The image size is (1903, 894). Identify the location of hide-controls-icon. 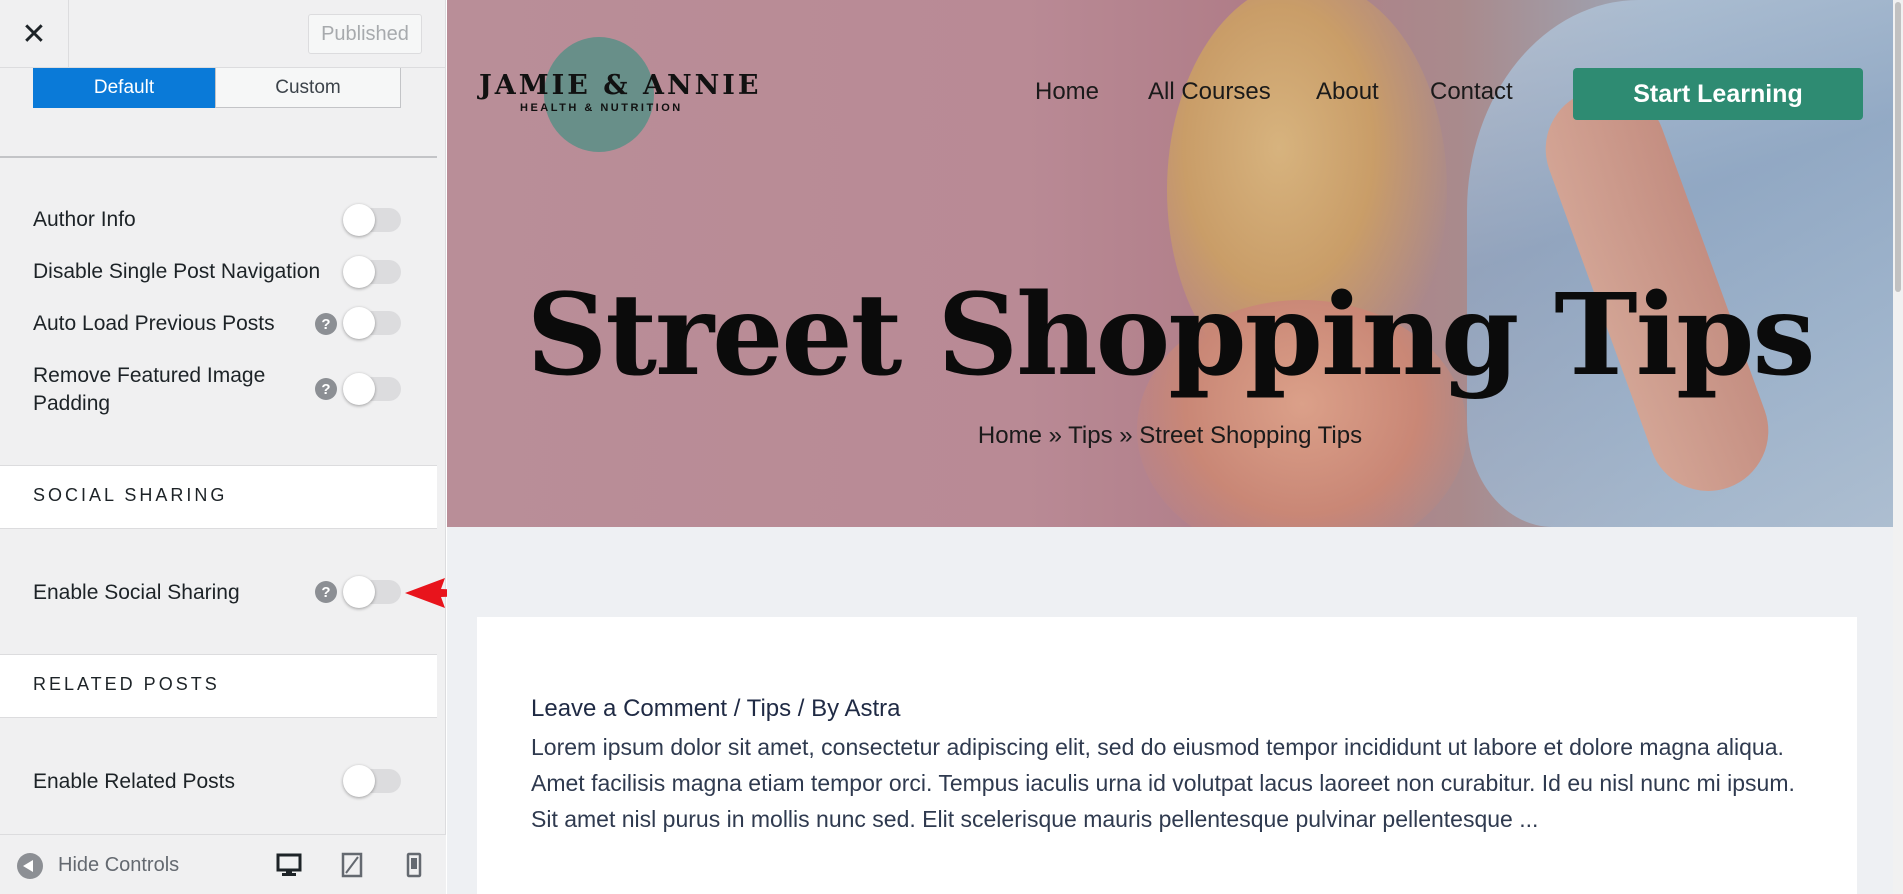
(30, 866).